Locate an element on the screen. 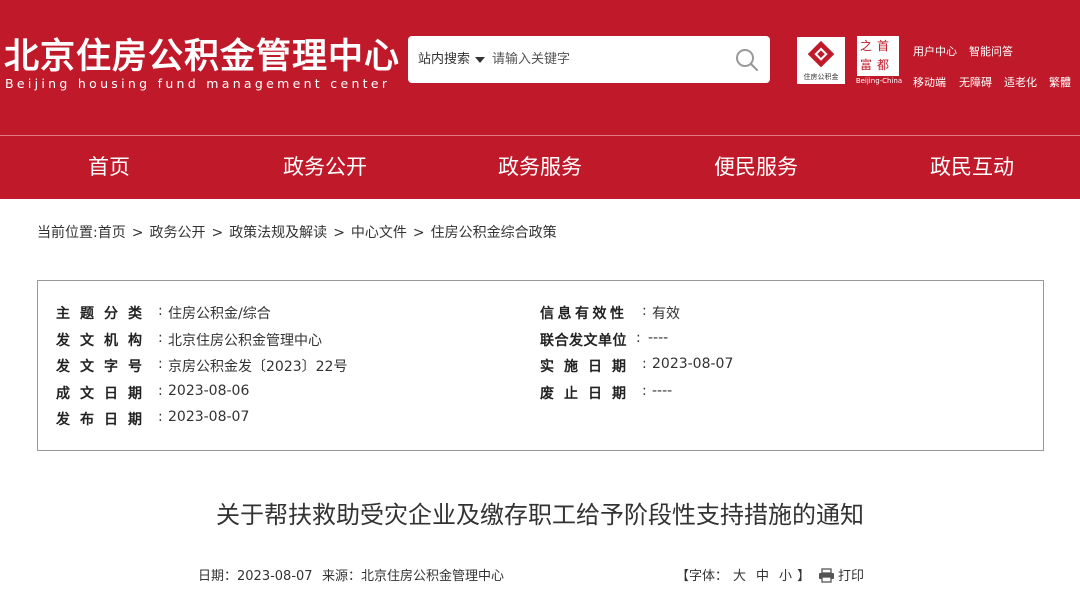 The image size is (1080, 606). breadcrumb-prefix: 当前位置: is located at coordinates (67, 233).